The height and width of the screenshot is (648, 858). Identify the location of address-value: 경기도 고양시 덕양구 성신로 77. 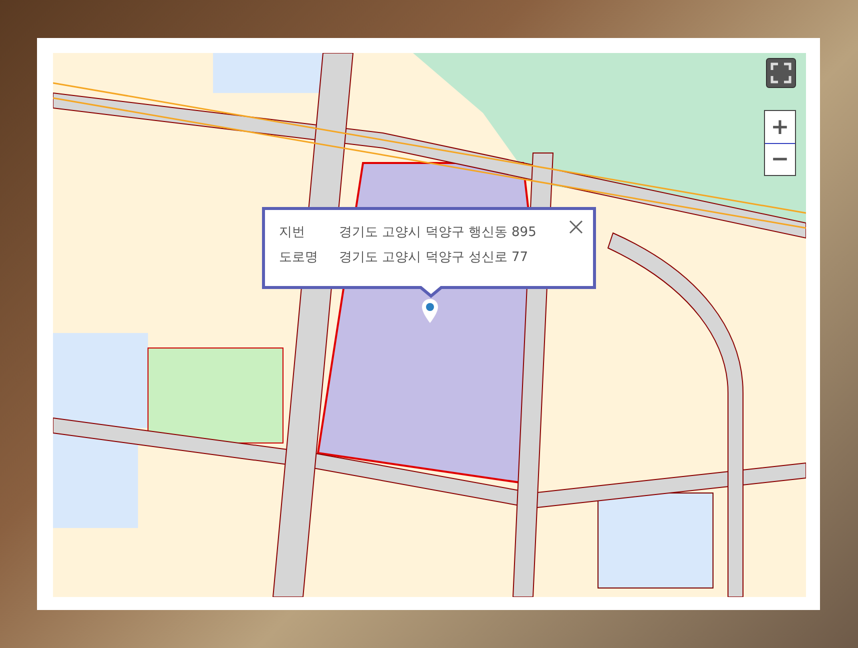
(433, 258).